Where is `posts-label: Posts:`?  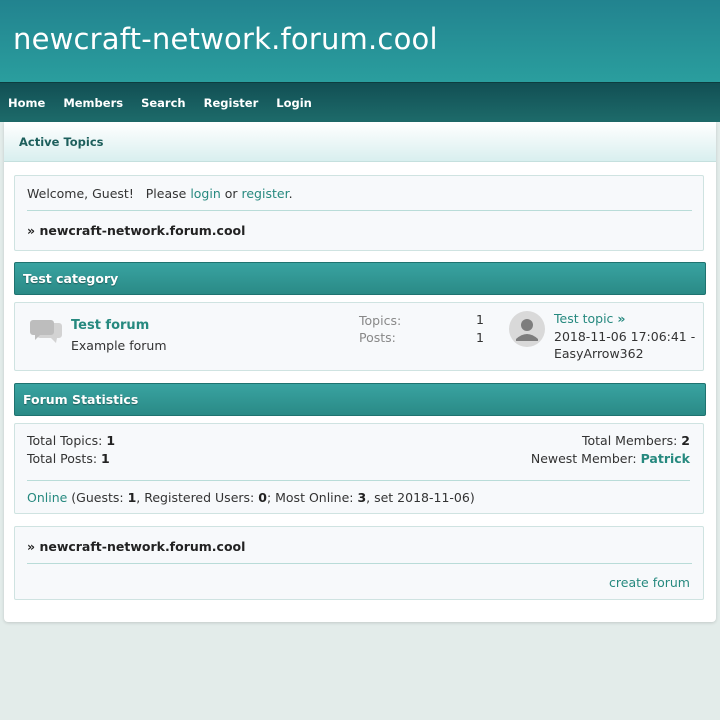
posts-label: Posts: is located at coordinates (377, 337).